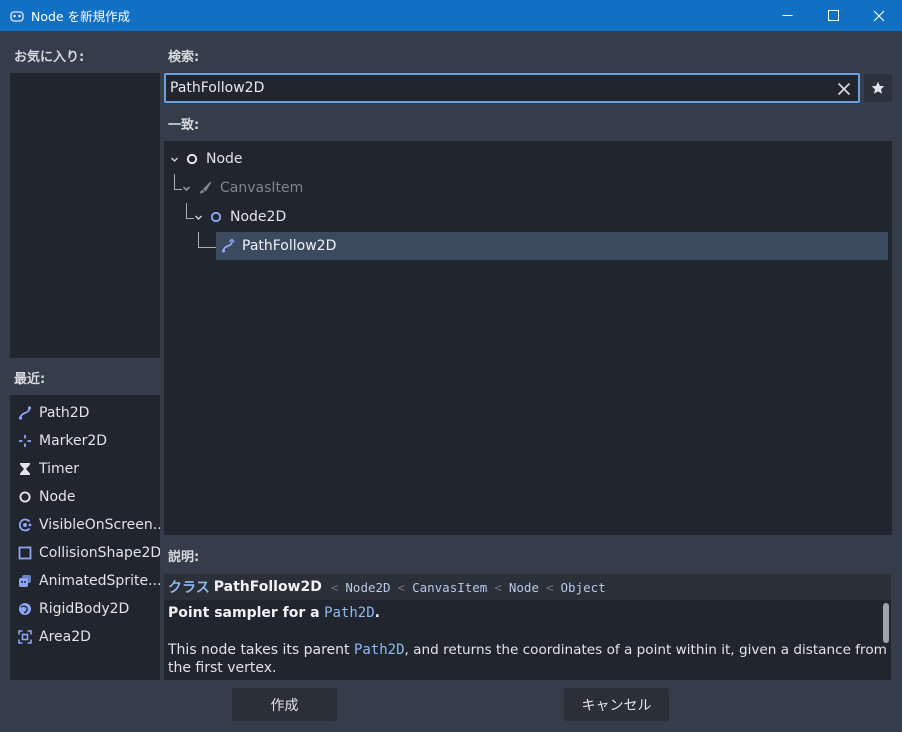 The image size is (902, 732). What do you see at coordinates (207, 240) in the screenshot?
I see `tree-guide` at bounding box center [207, 240].